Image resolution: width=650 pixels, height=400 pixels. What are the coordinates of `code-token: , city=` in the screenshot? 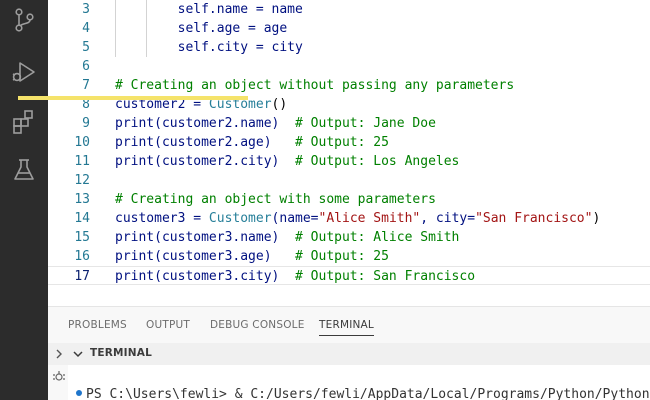 It's located at (448, 218).